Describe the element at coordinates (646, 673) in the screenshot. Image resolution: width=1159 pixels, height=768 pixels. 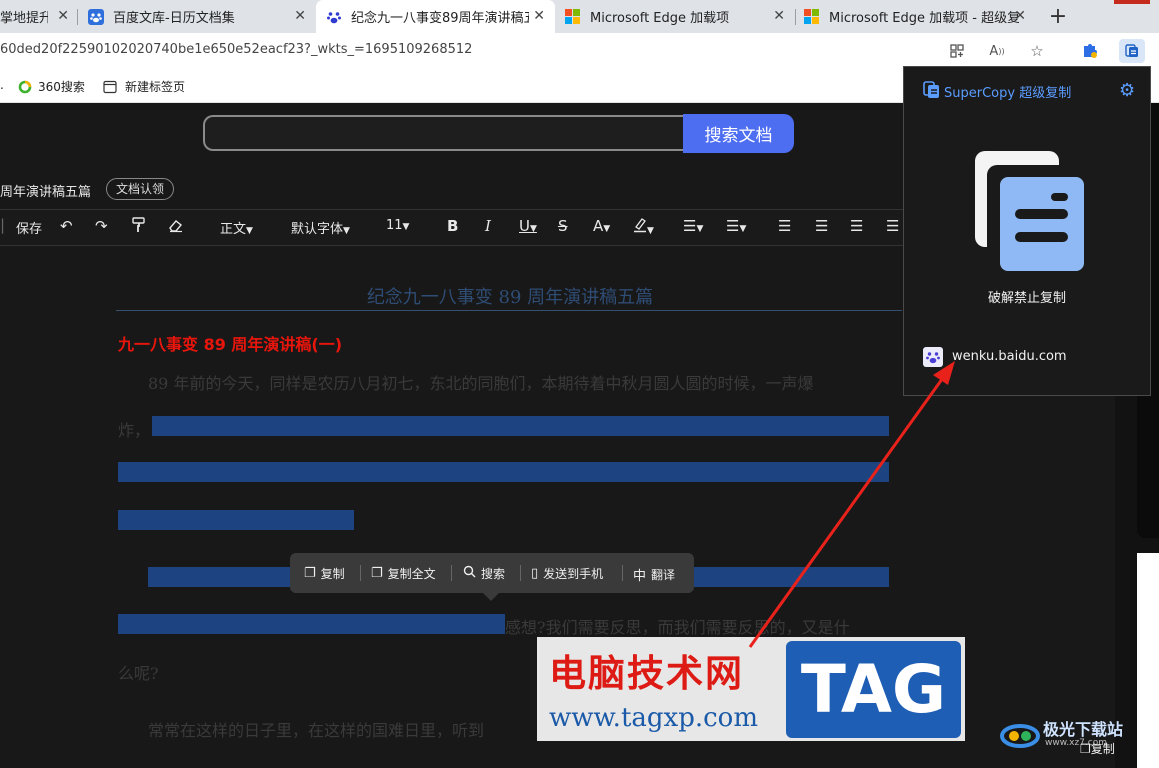
I see `watermark-title: 电脑技术网` at that location.